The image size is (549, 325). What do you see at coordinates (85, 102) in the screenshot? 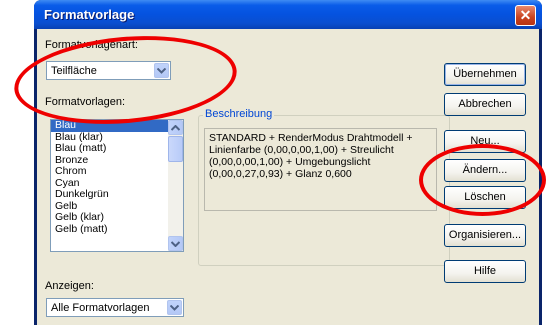
I see `formatvorlagen-label: Formatvorlagen:` at bounding box center [85, 102].